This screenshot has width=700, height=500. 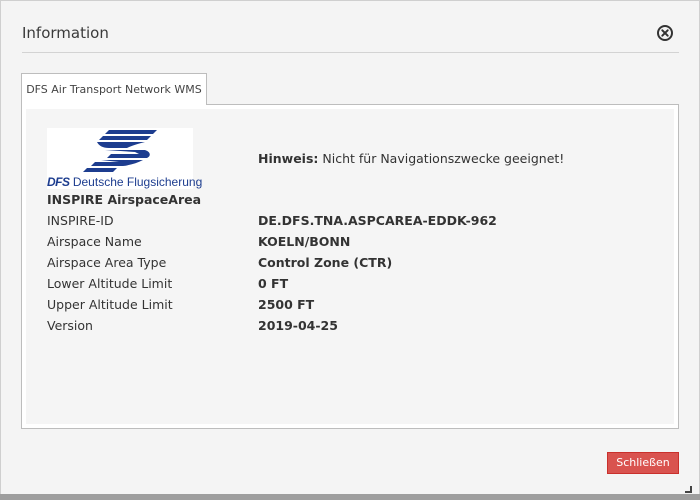 I want to click on dfs-logo-text: DFS Deutsche Flugsicherung, so click(x=124, y=182).